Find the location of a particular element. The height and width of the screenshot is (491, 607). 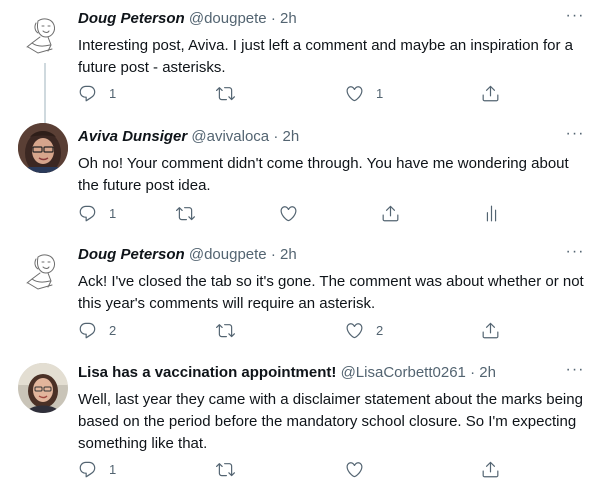

analytics-button is located at coordinates (491, 213).